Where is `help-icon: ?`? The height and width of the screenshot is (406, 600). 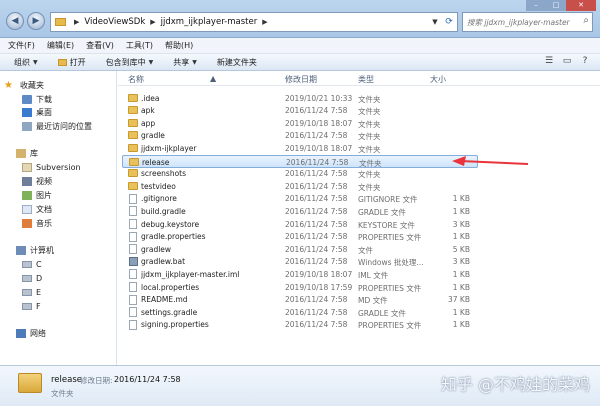
help-icon: ? is located at coordinates (585, 61).